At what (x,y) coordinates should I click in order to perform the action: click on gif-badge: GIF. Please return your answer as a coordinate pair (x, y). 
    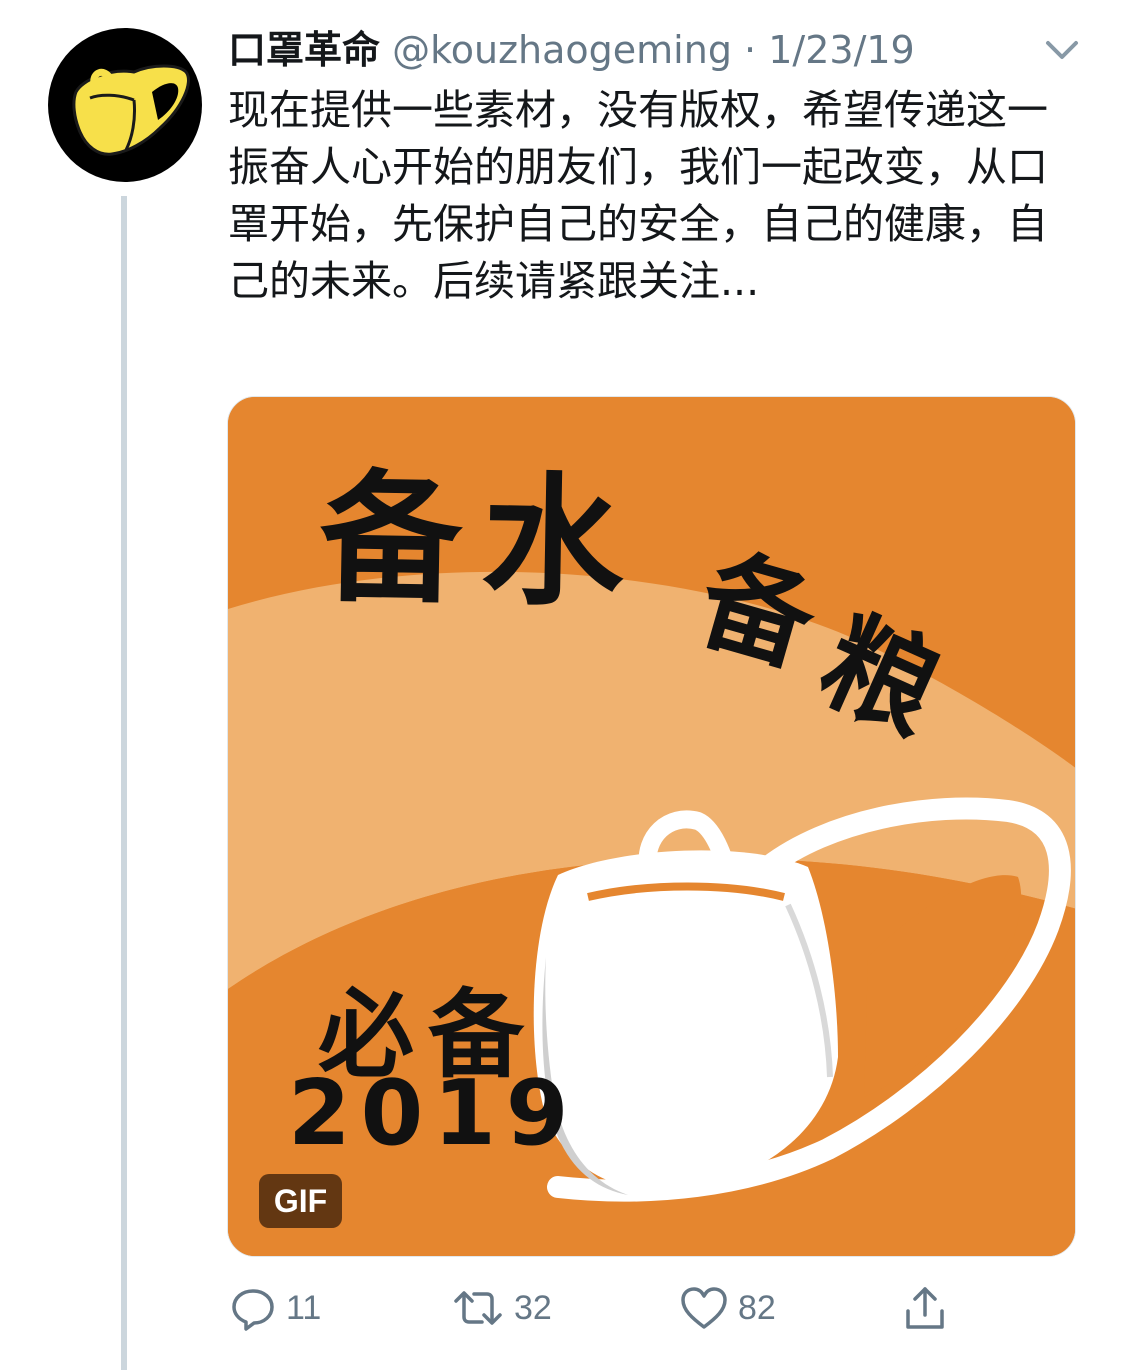
    Looking at the image, I should click on (300, 1201).